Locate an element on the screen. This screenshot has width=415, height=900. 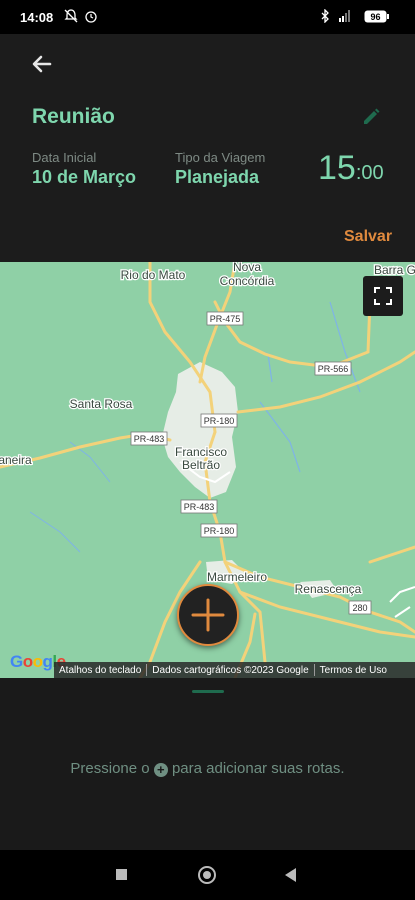
time-minutes: :00 is located at coordinates (369, 173).